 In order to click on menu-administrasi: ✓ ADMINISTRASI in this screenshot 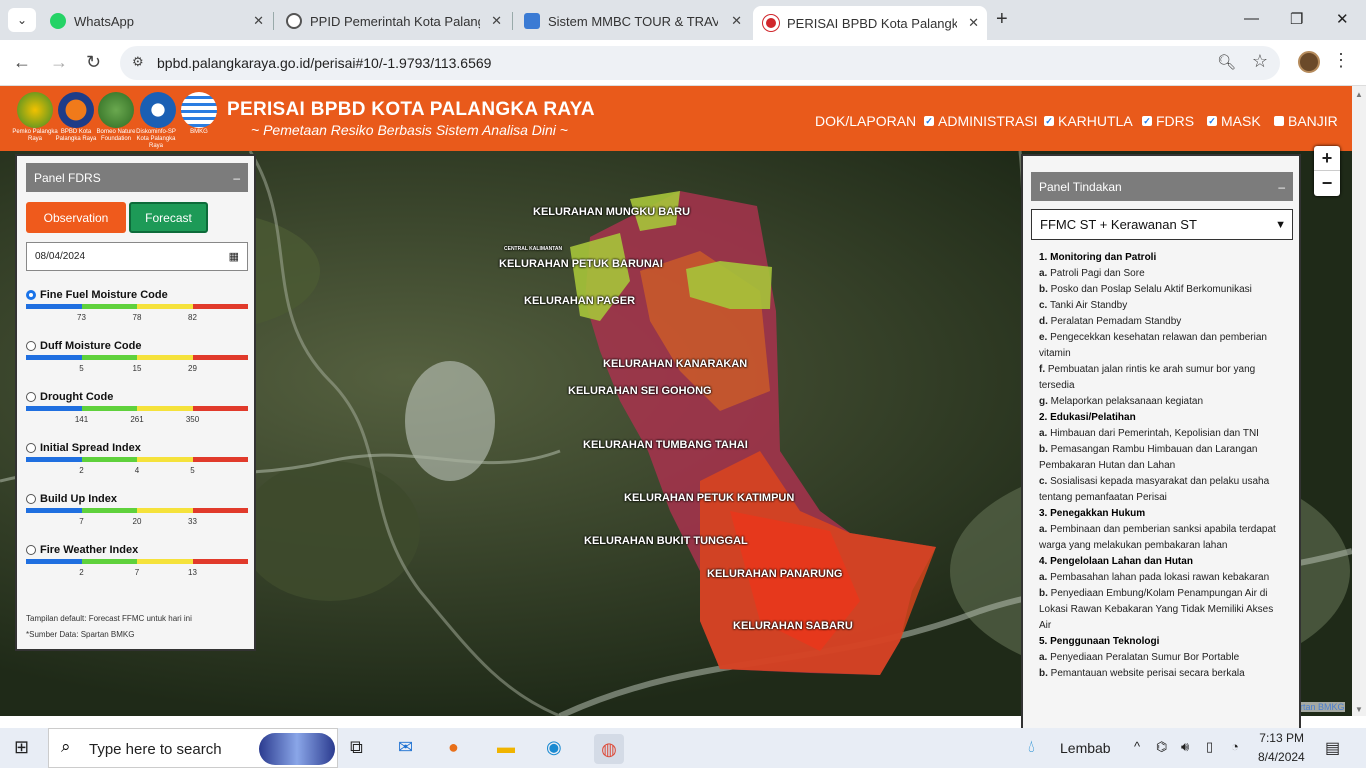, I will do `click(981, 121)`.